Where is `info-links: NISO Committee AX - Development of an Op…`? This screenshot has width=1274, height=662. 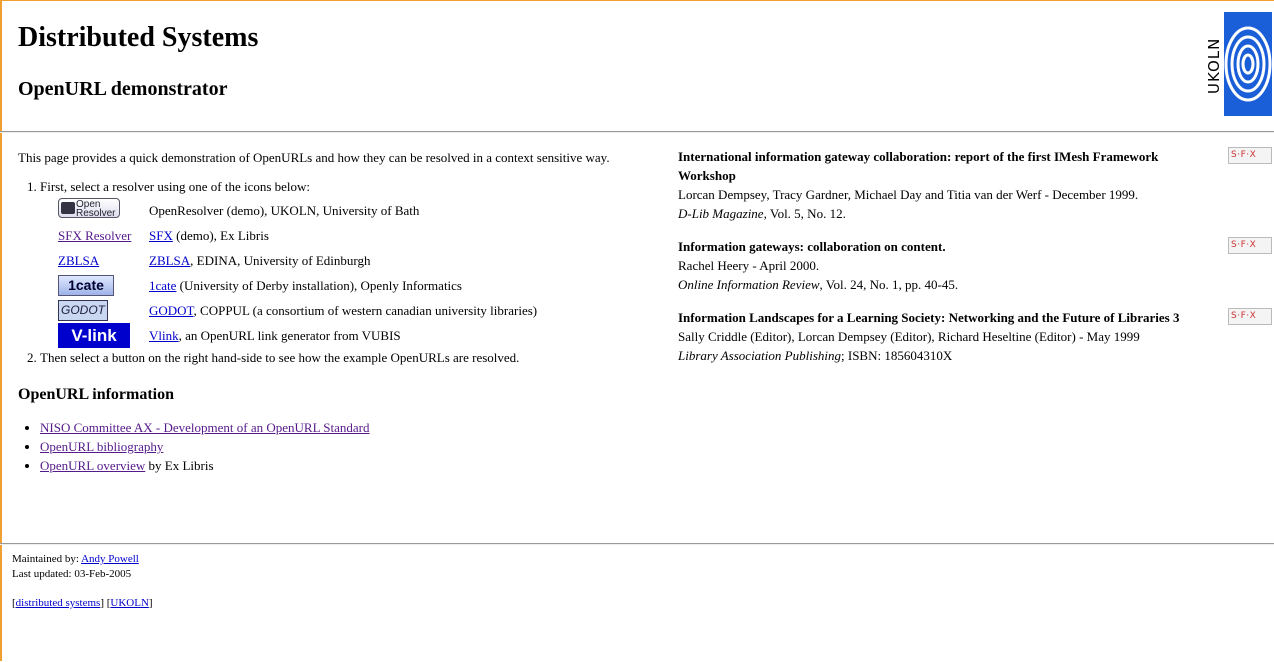
info-links: NISO Committee AX - Development of an Op… is located at coordinates (328, 446).